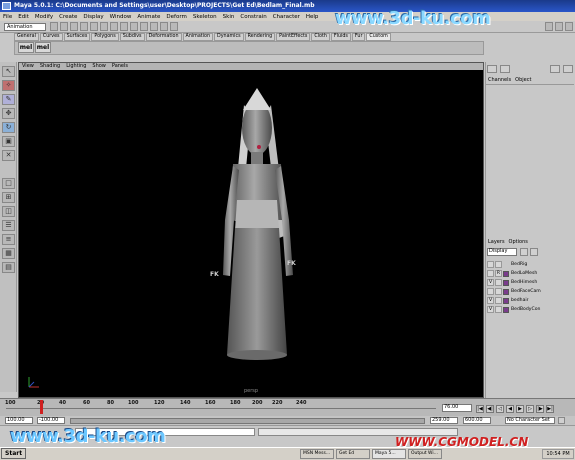  I want to click on graph-layout-icon: ≡, so click(8, 239).